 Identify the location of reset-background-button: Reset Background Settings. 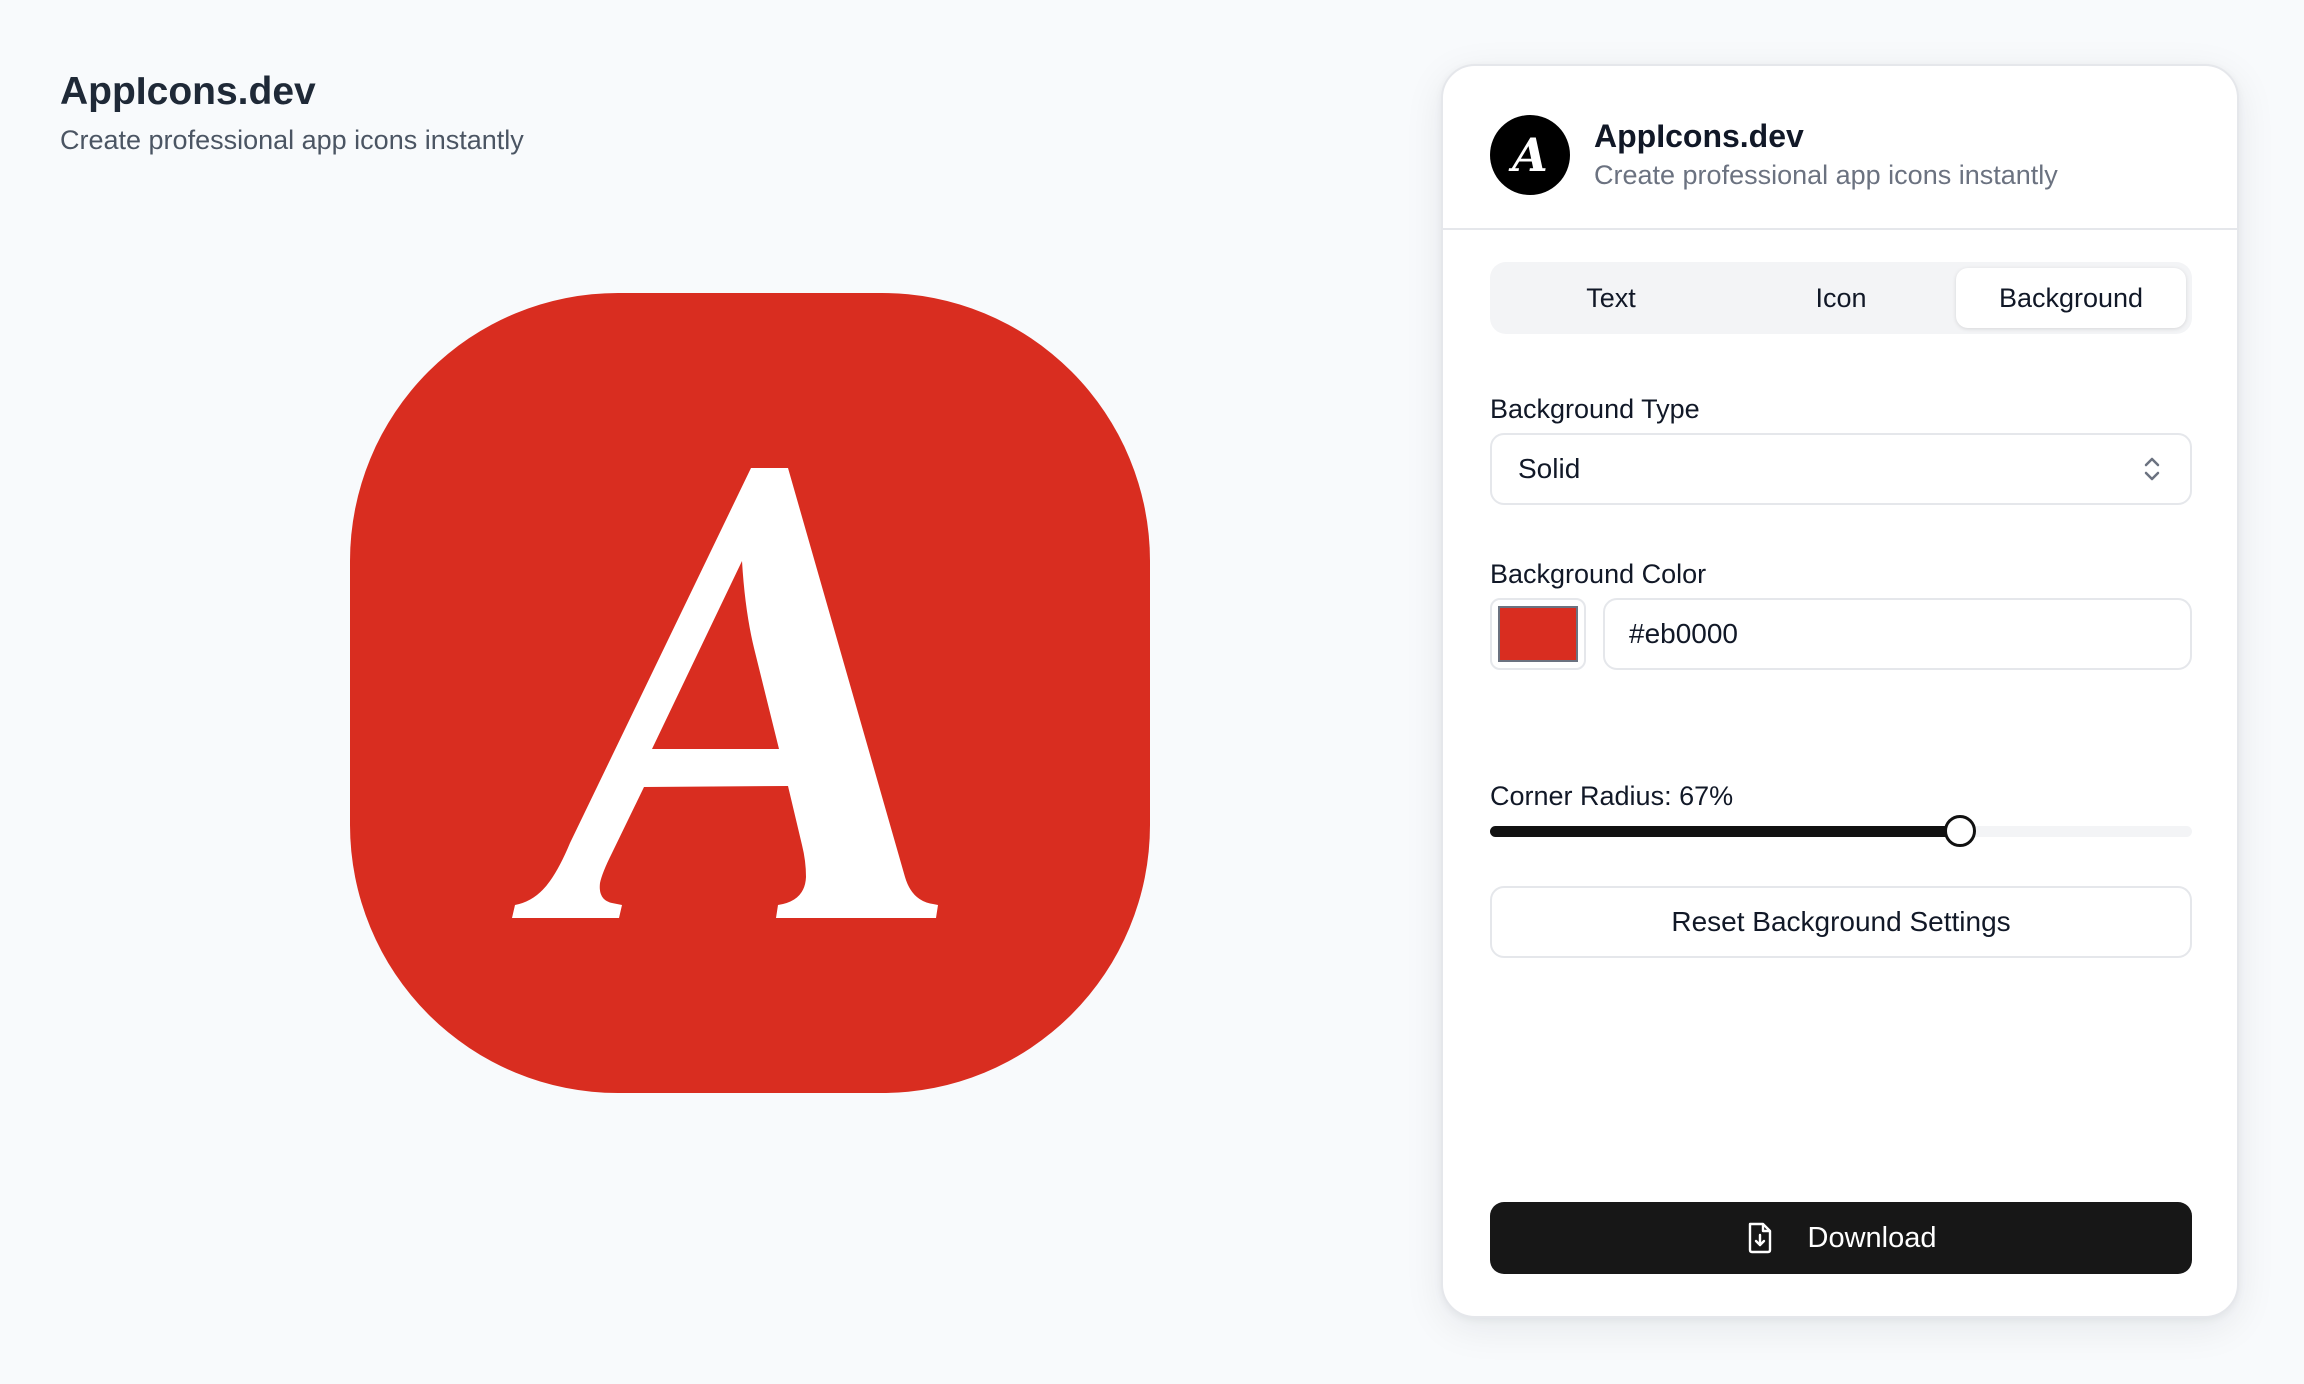
(1841, 922).